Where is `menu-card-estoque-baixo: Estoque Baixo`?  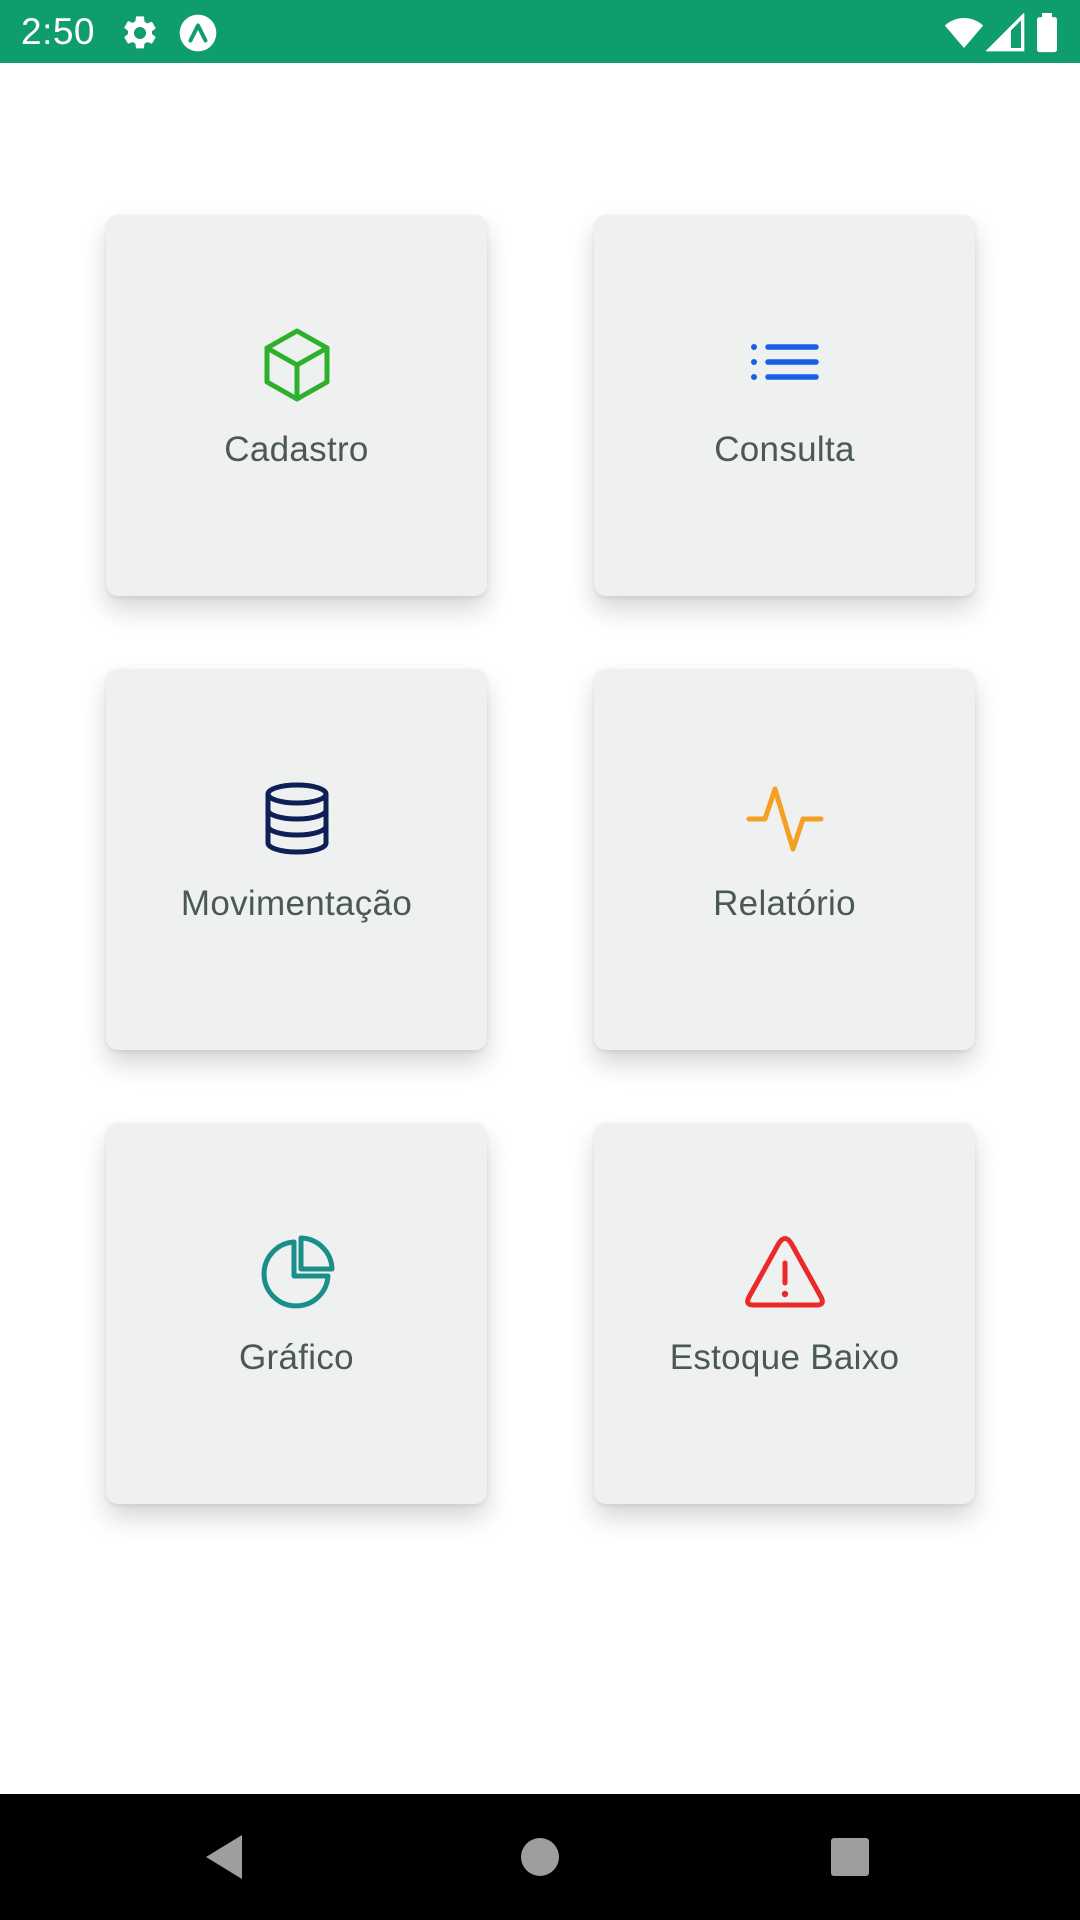 menu-card-estoque-baixo: Estoque Baixo is located at coordinates (784, 1313).